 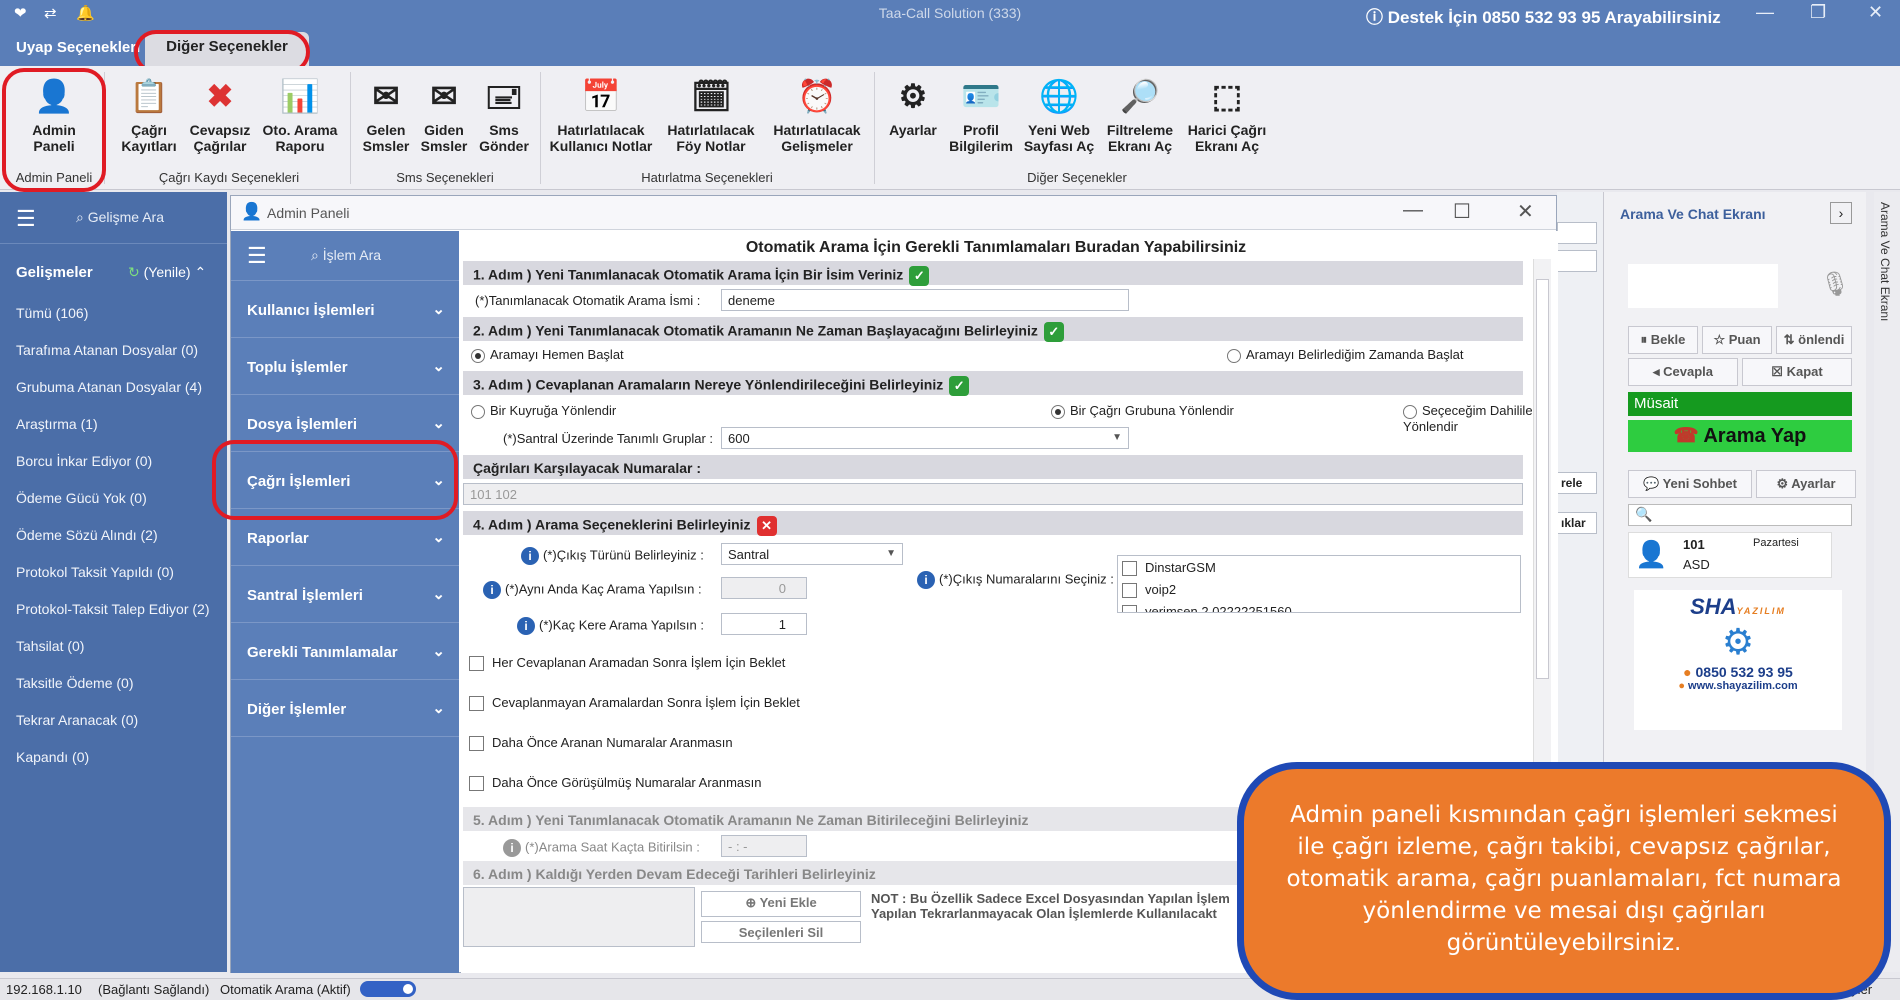 I want to click on status-select: Müsait, so click(x=1740, y=404).